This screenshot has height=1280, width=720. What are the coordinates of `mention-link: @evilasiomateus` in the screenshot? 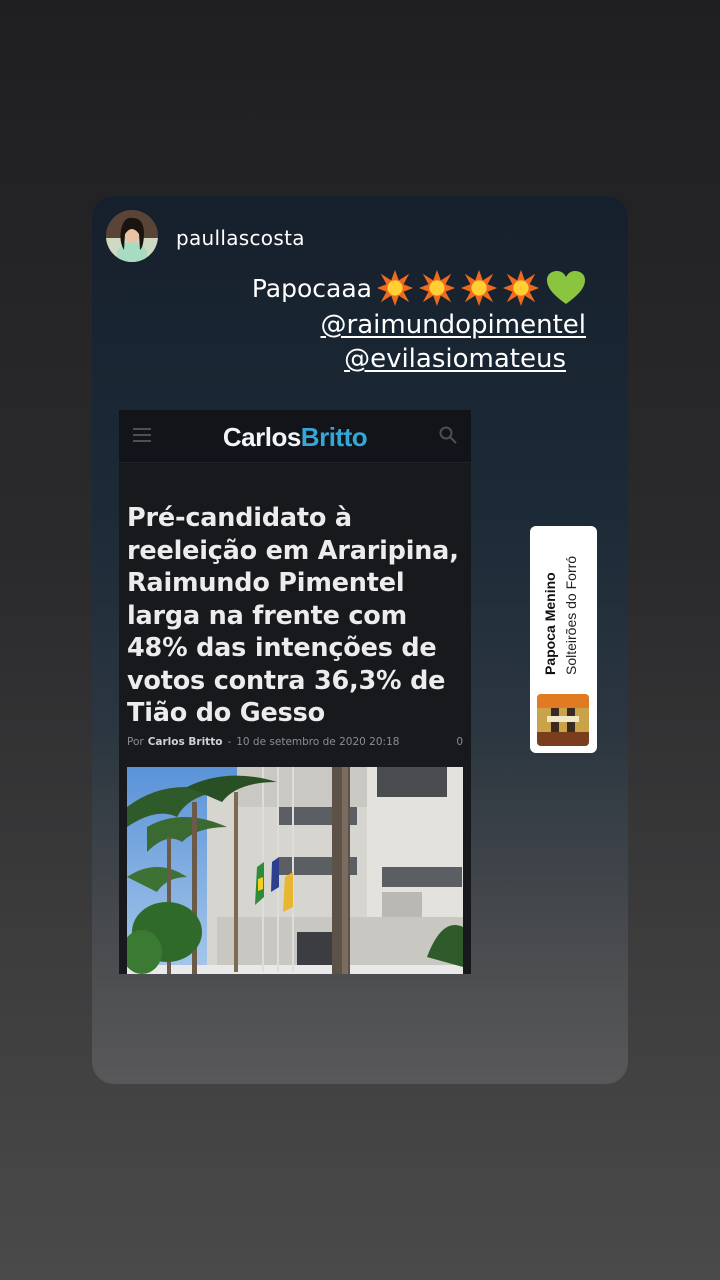 It's located at (409, 359).